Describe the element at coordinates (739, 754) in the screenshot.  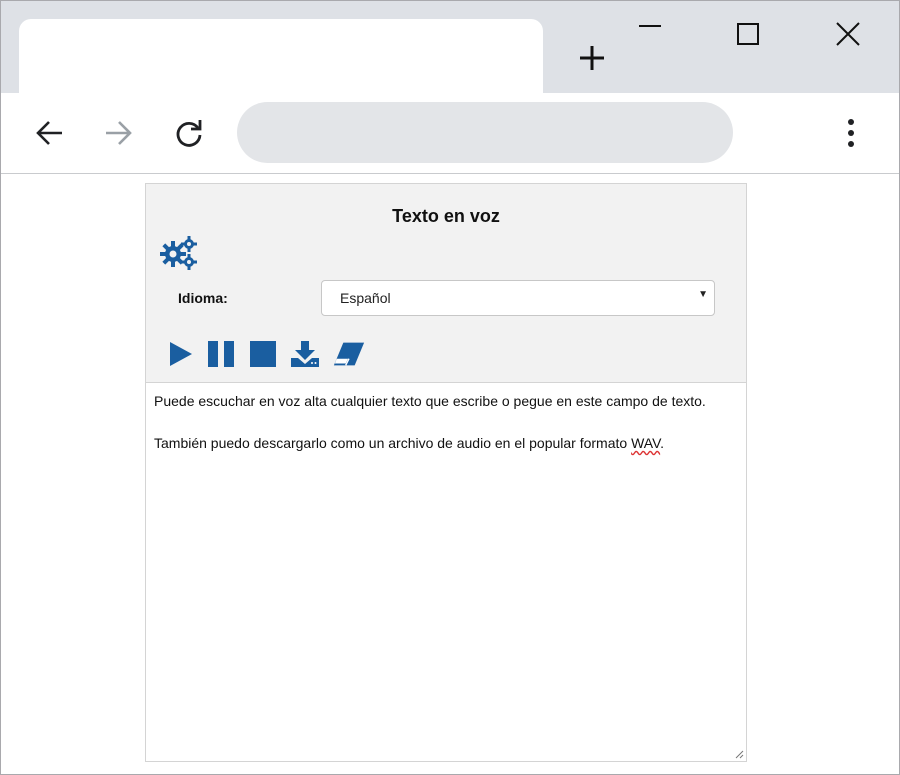
I see `resize-grip-icon` at that location.